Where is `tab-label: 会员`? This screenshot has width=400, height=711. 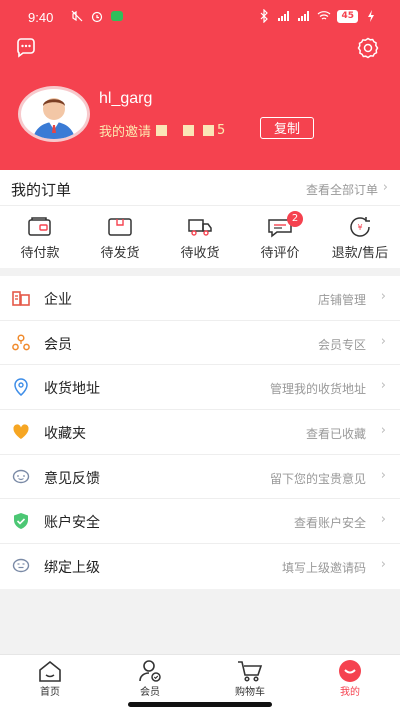
tab-label: 会员 is located at coordinates (150, 692).